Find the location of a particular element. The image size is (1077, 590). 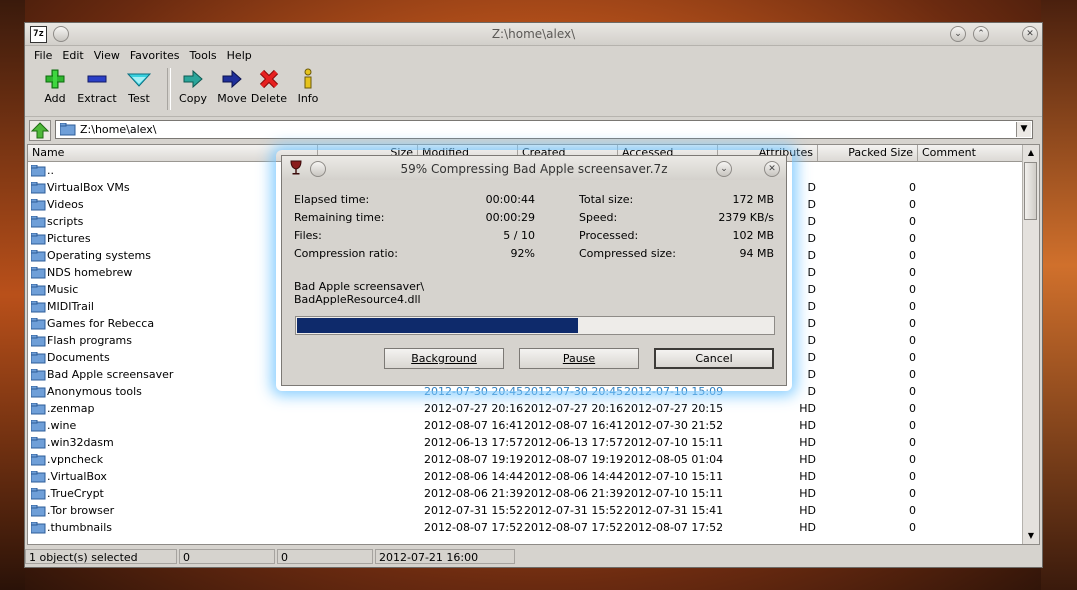

item-name: Bad Apple screensaver is located at coordinates (110, 374).